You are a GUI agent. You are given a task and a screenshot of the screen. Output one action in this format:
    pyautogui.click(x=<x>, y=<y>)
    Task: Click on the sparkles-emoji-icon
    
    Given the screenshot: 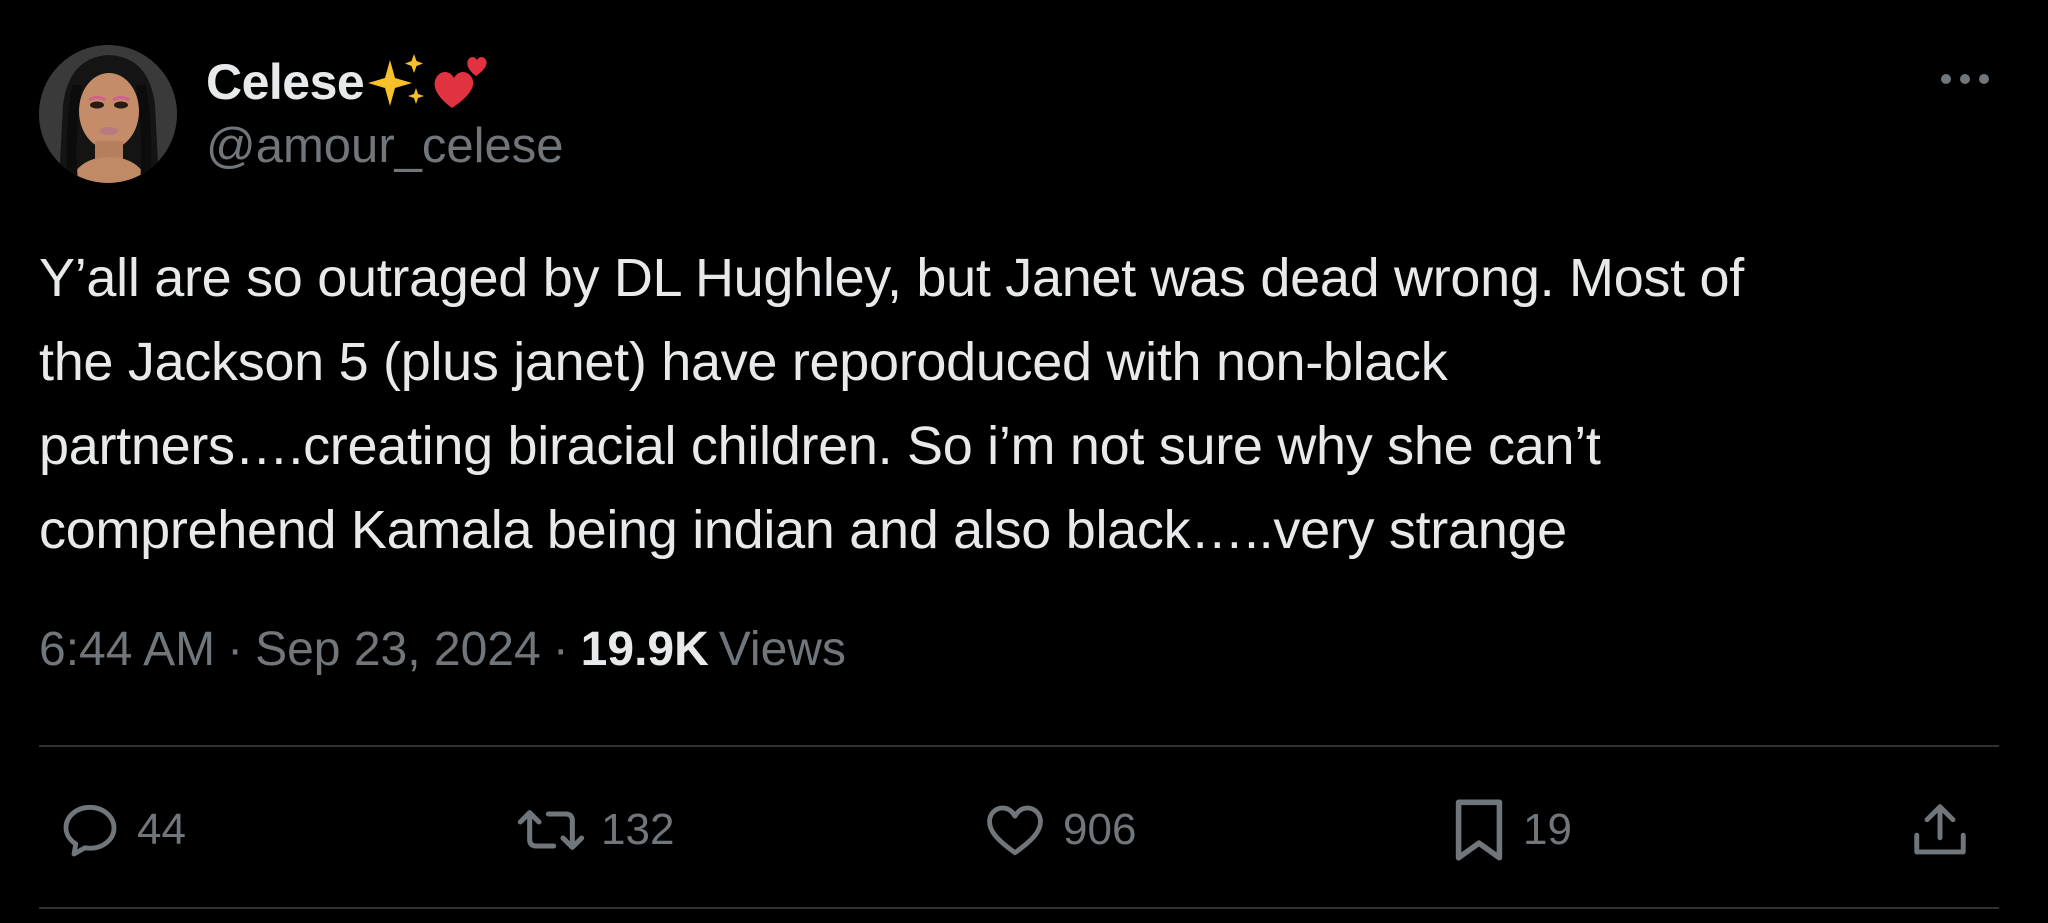 What is the action you would take?
    pyautogui.click(x=398, y=82)
    